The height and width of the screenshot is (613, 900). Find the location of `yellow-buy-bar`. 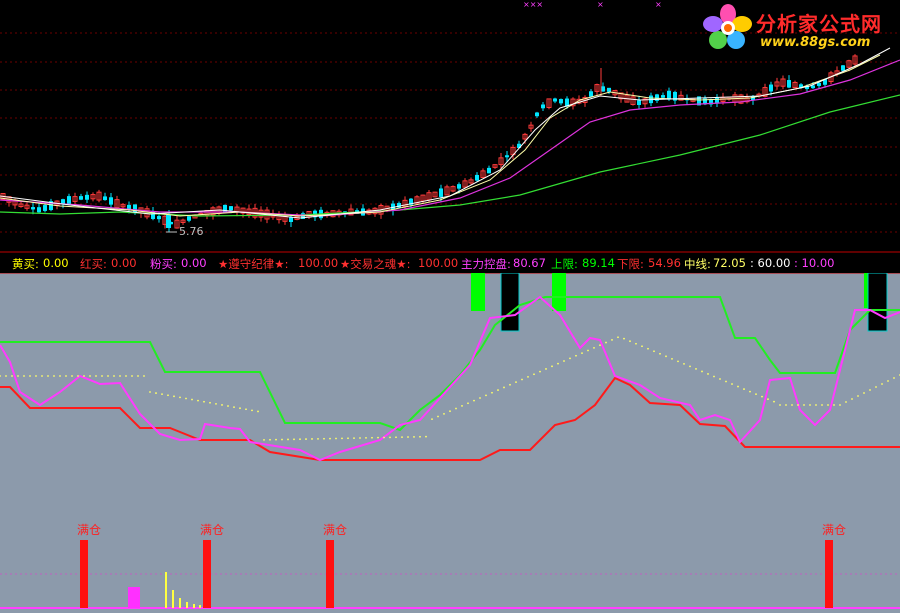

yellow-buy-bar is located at coordinates (166, 590).